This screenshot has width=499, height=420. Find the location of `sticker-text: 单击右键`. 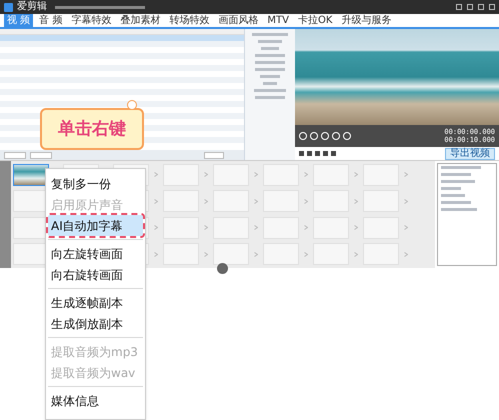

sticker-text: 单击右键 is located at coordinates (92, 129).